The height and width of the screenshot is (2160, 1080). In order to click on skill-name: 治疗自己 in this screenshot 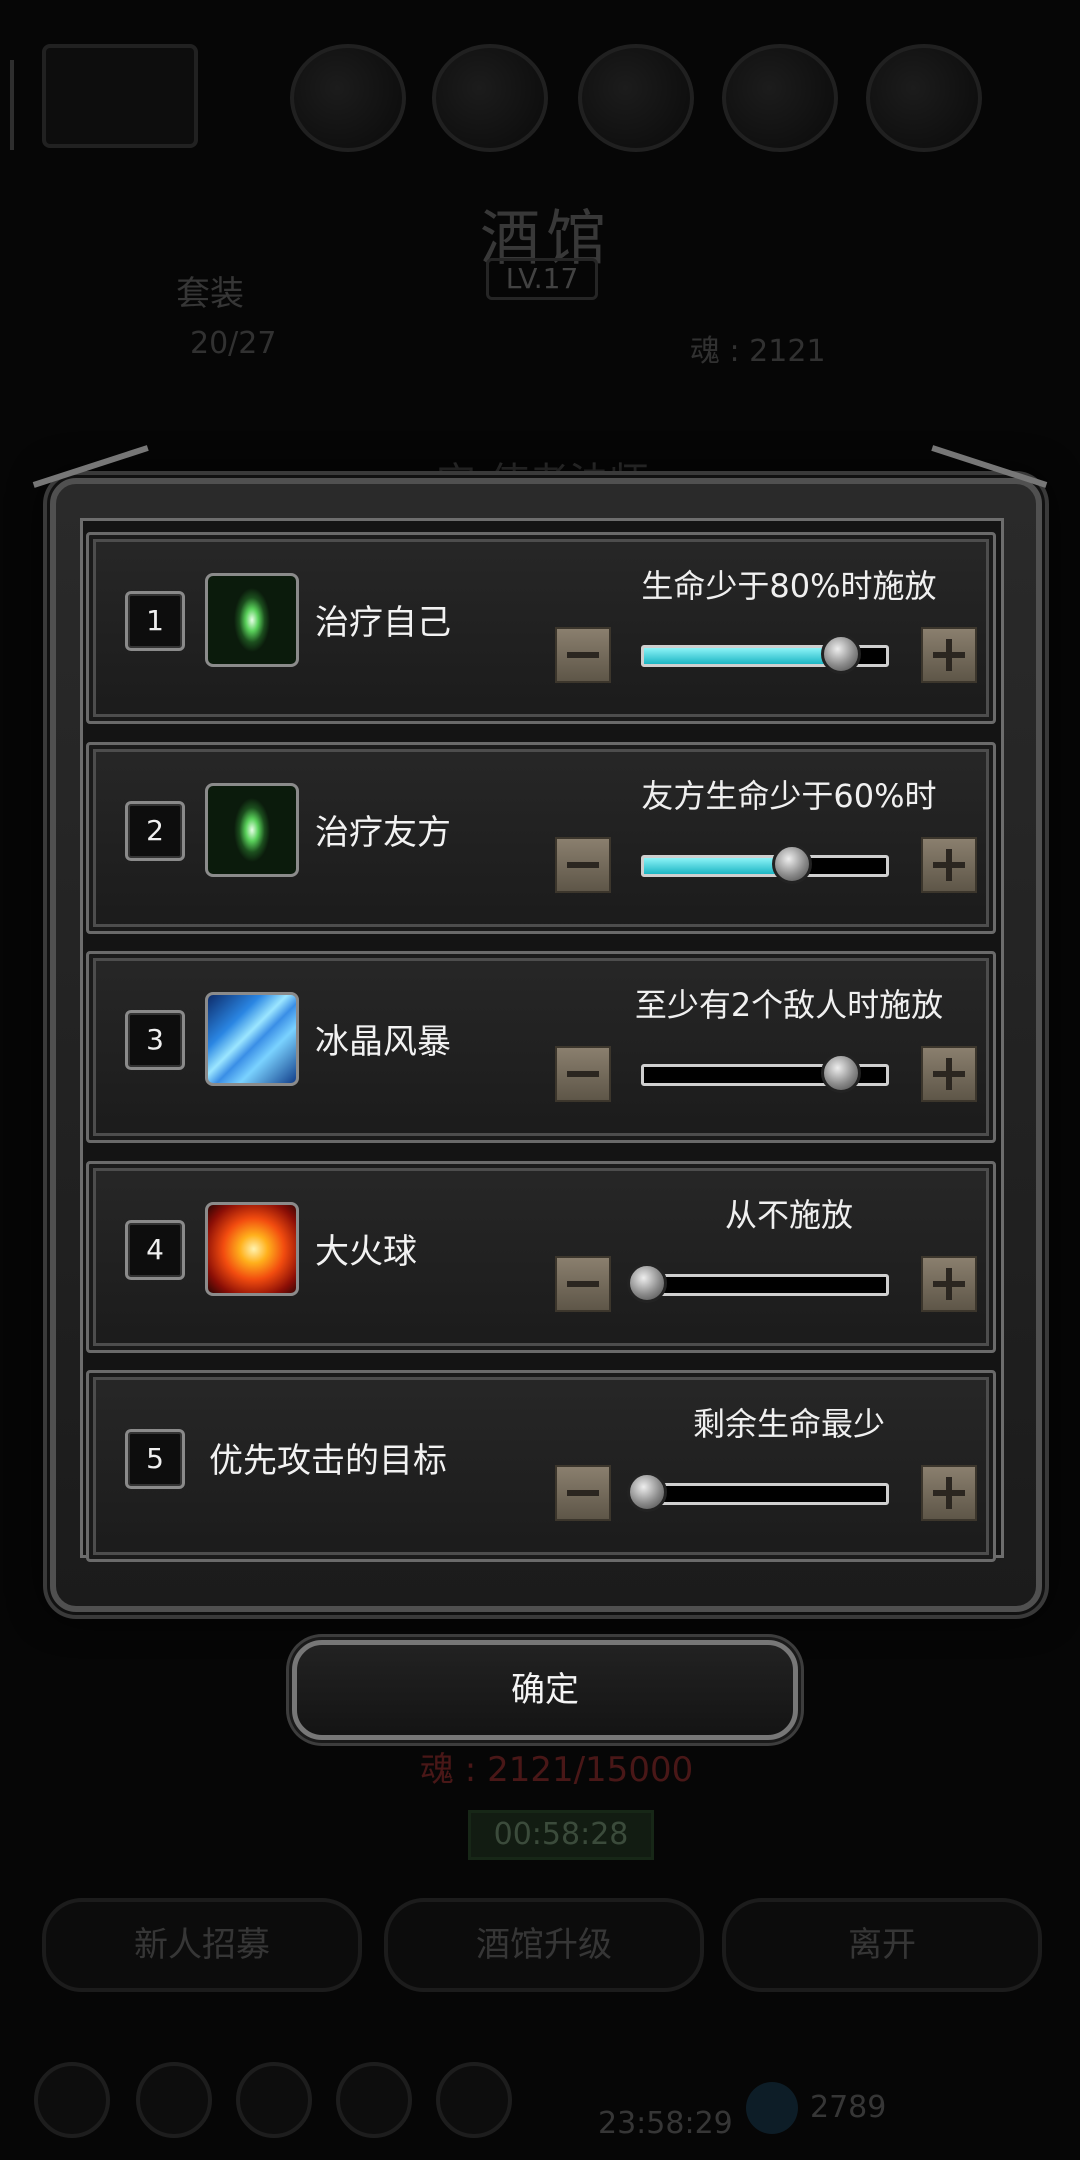, I will do `click(383, 623)`.